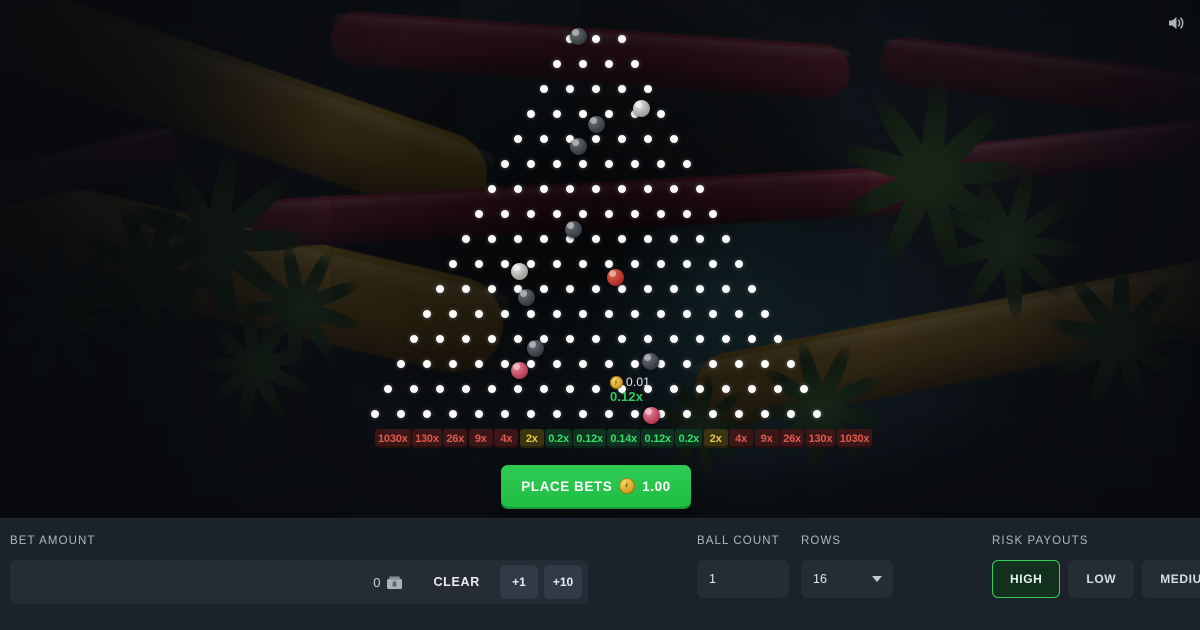 This screenshot has width=1200, height=630. Describe the element at coordinates (563, 582) in the screenshot. I see `bet-plus-ten-button: +10` at that location.